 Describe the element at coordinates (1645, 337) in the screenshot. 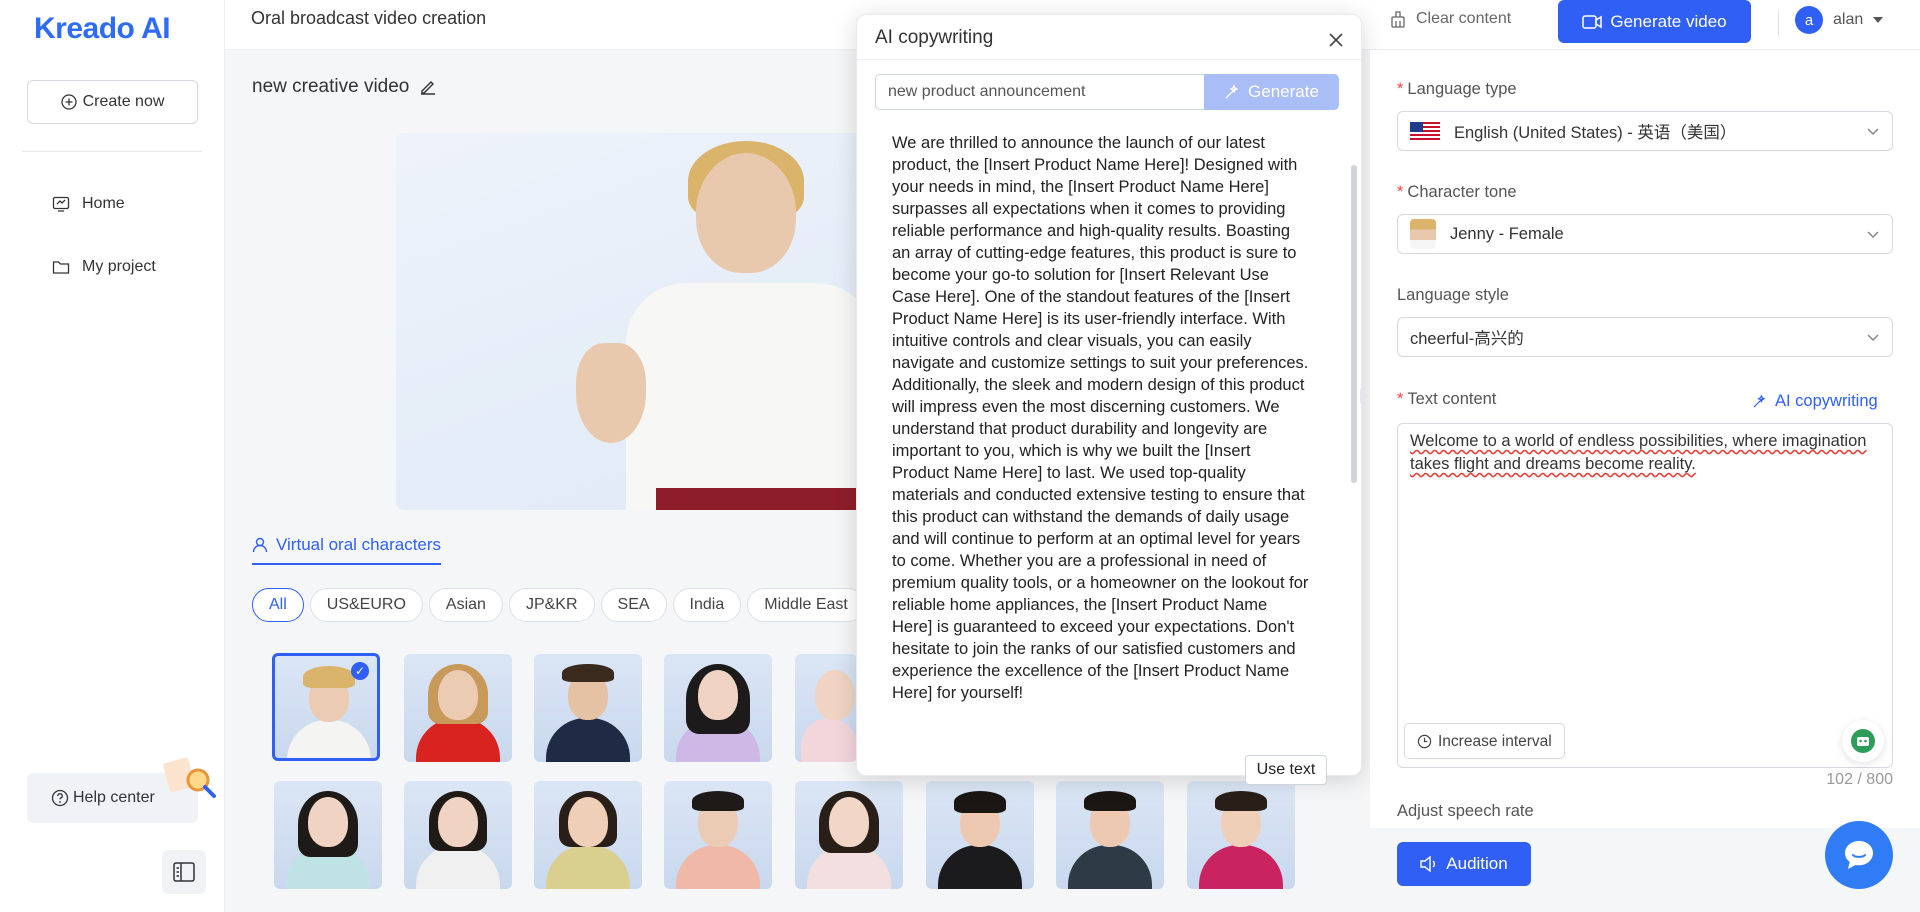

I see `language-style-select: cheerful-高兴的` at that location.